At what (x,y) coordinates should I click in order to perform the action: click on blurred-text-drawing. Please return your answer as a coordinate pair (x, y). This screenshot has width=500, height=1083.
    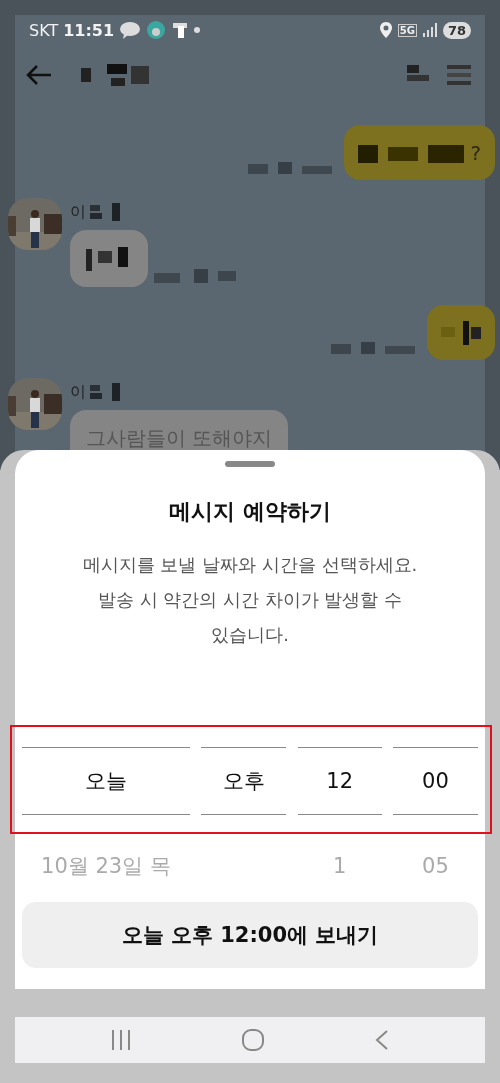
    Looking at the image, I should click on (461, 332).